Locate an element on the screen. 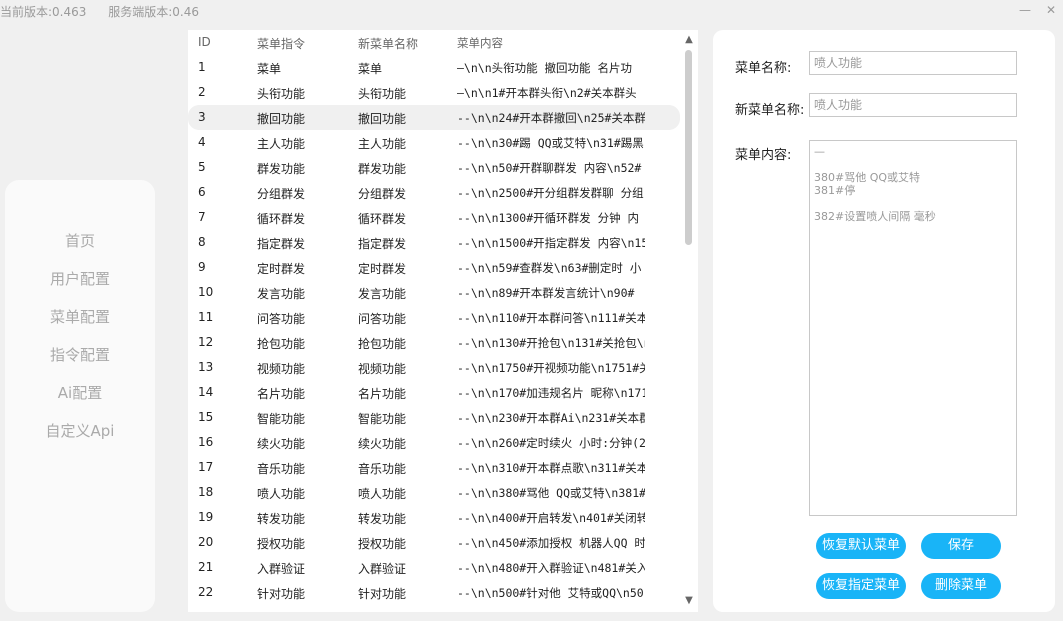 The height and width of the screenshot is (621, 1063). cell-id: 13 is located at coordinates (206, 367).